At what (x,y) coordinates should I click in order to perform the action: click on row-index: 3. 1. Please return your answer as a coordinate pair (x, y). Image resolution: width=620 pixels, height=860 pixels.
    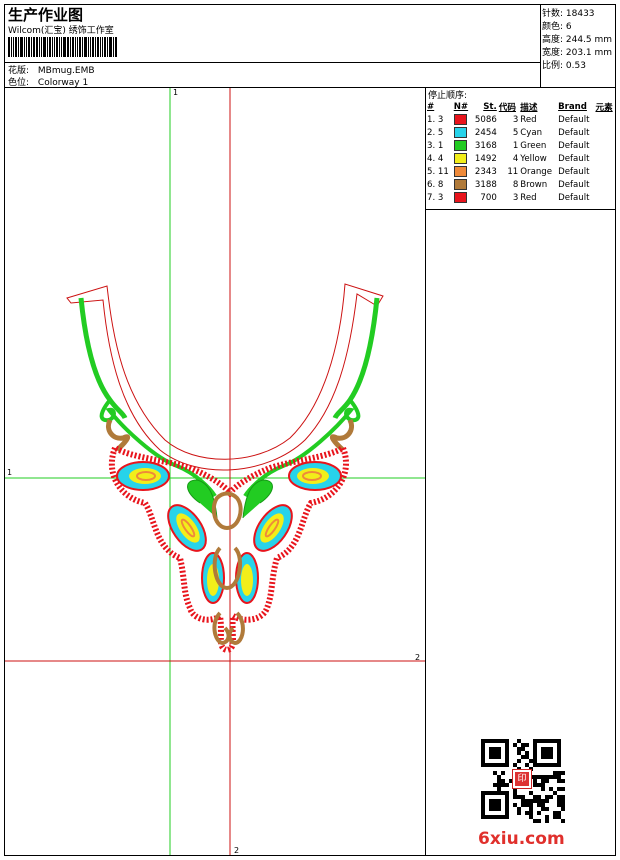
    Looking at the image, I should click on (435, 145).